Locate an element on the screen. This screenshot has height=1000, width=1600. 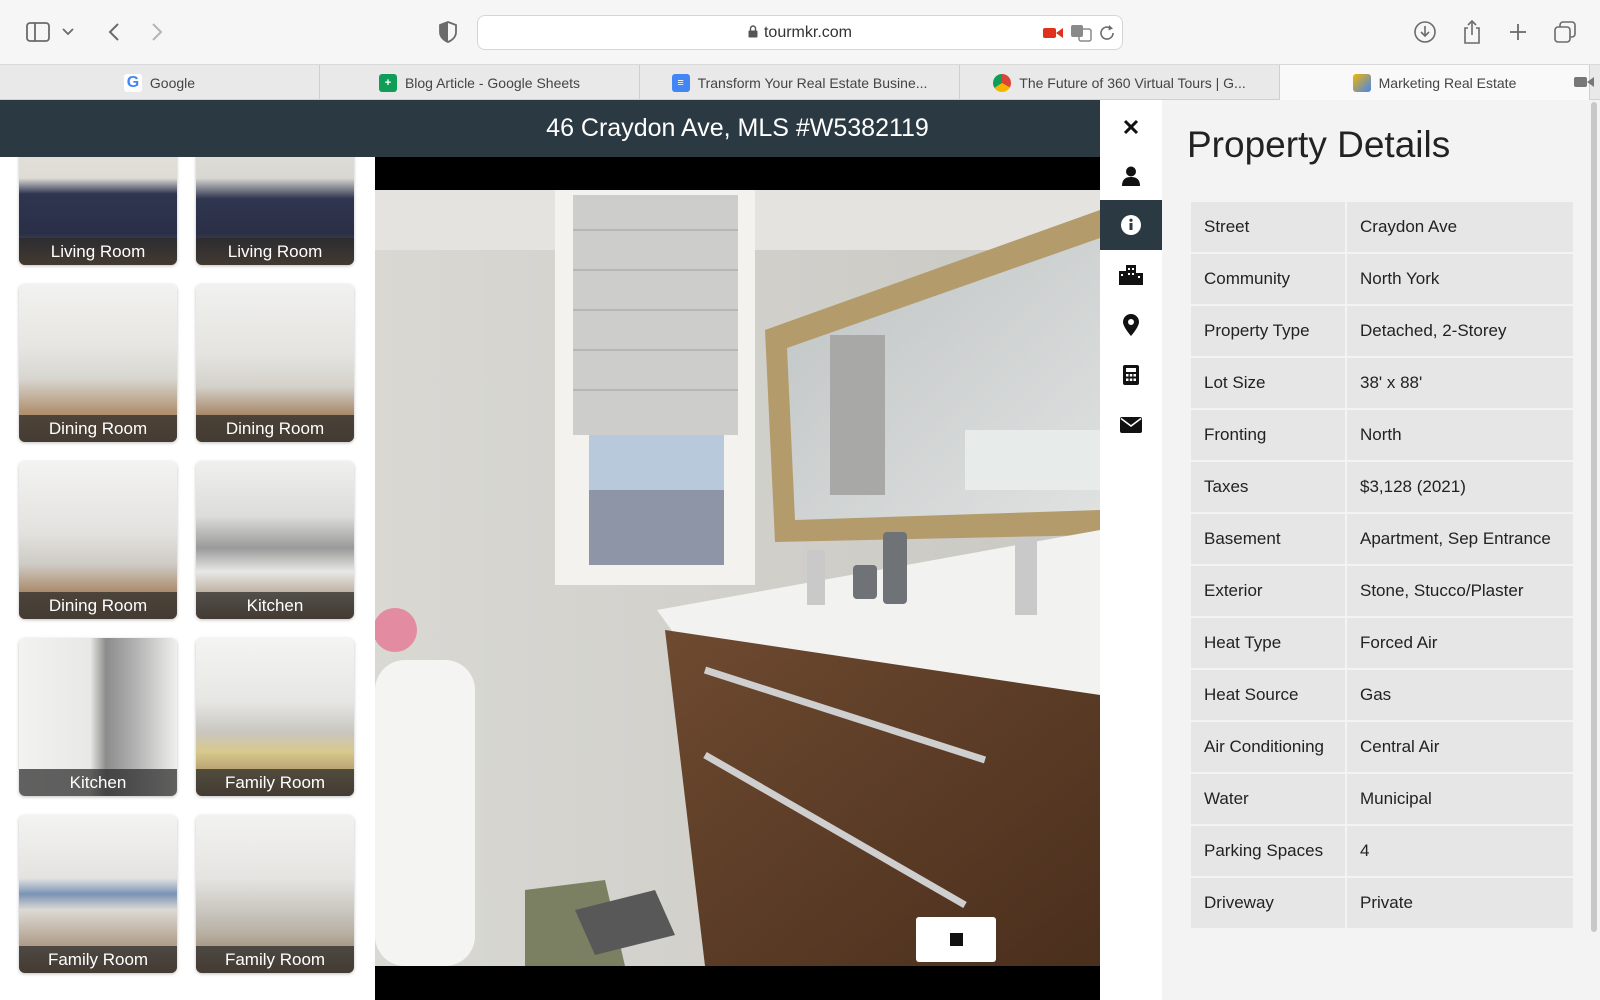
tab-label: Blog Article - Google Sheets is located at coordinates (492, 82).